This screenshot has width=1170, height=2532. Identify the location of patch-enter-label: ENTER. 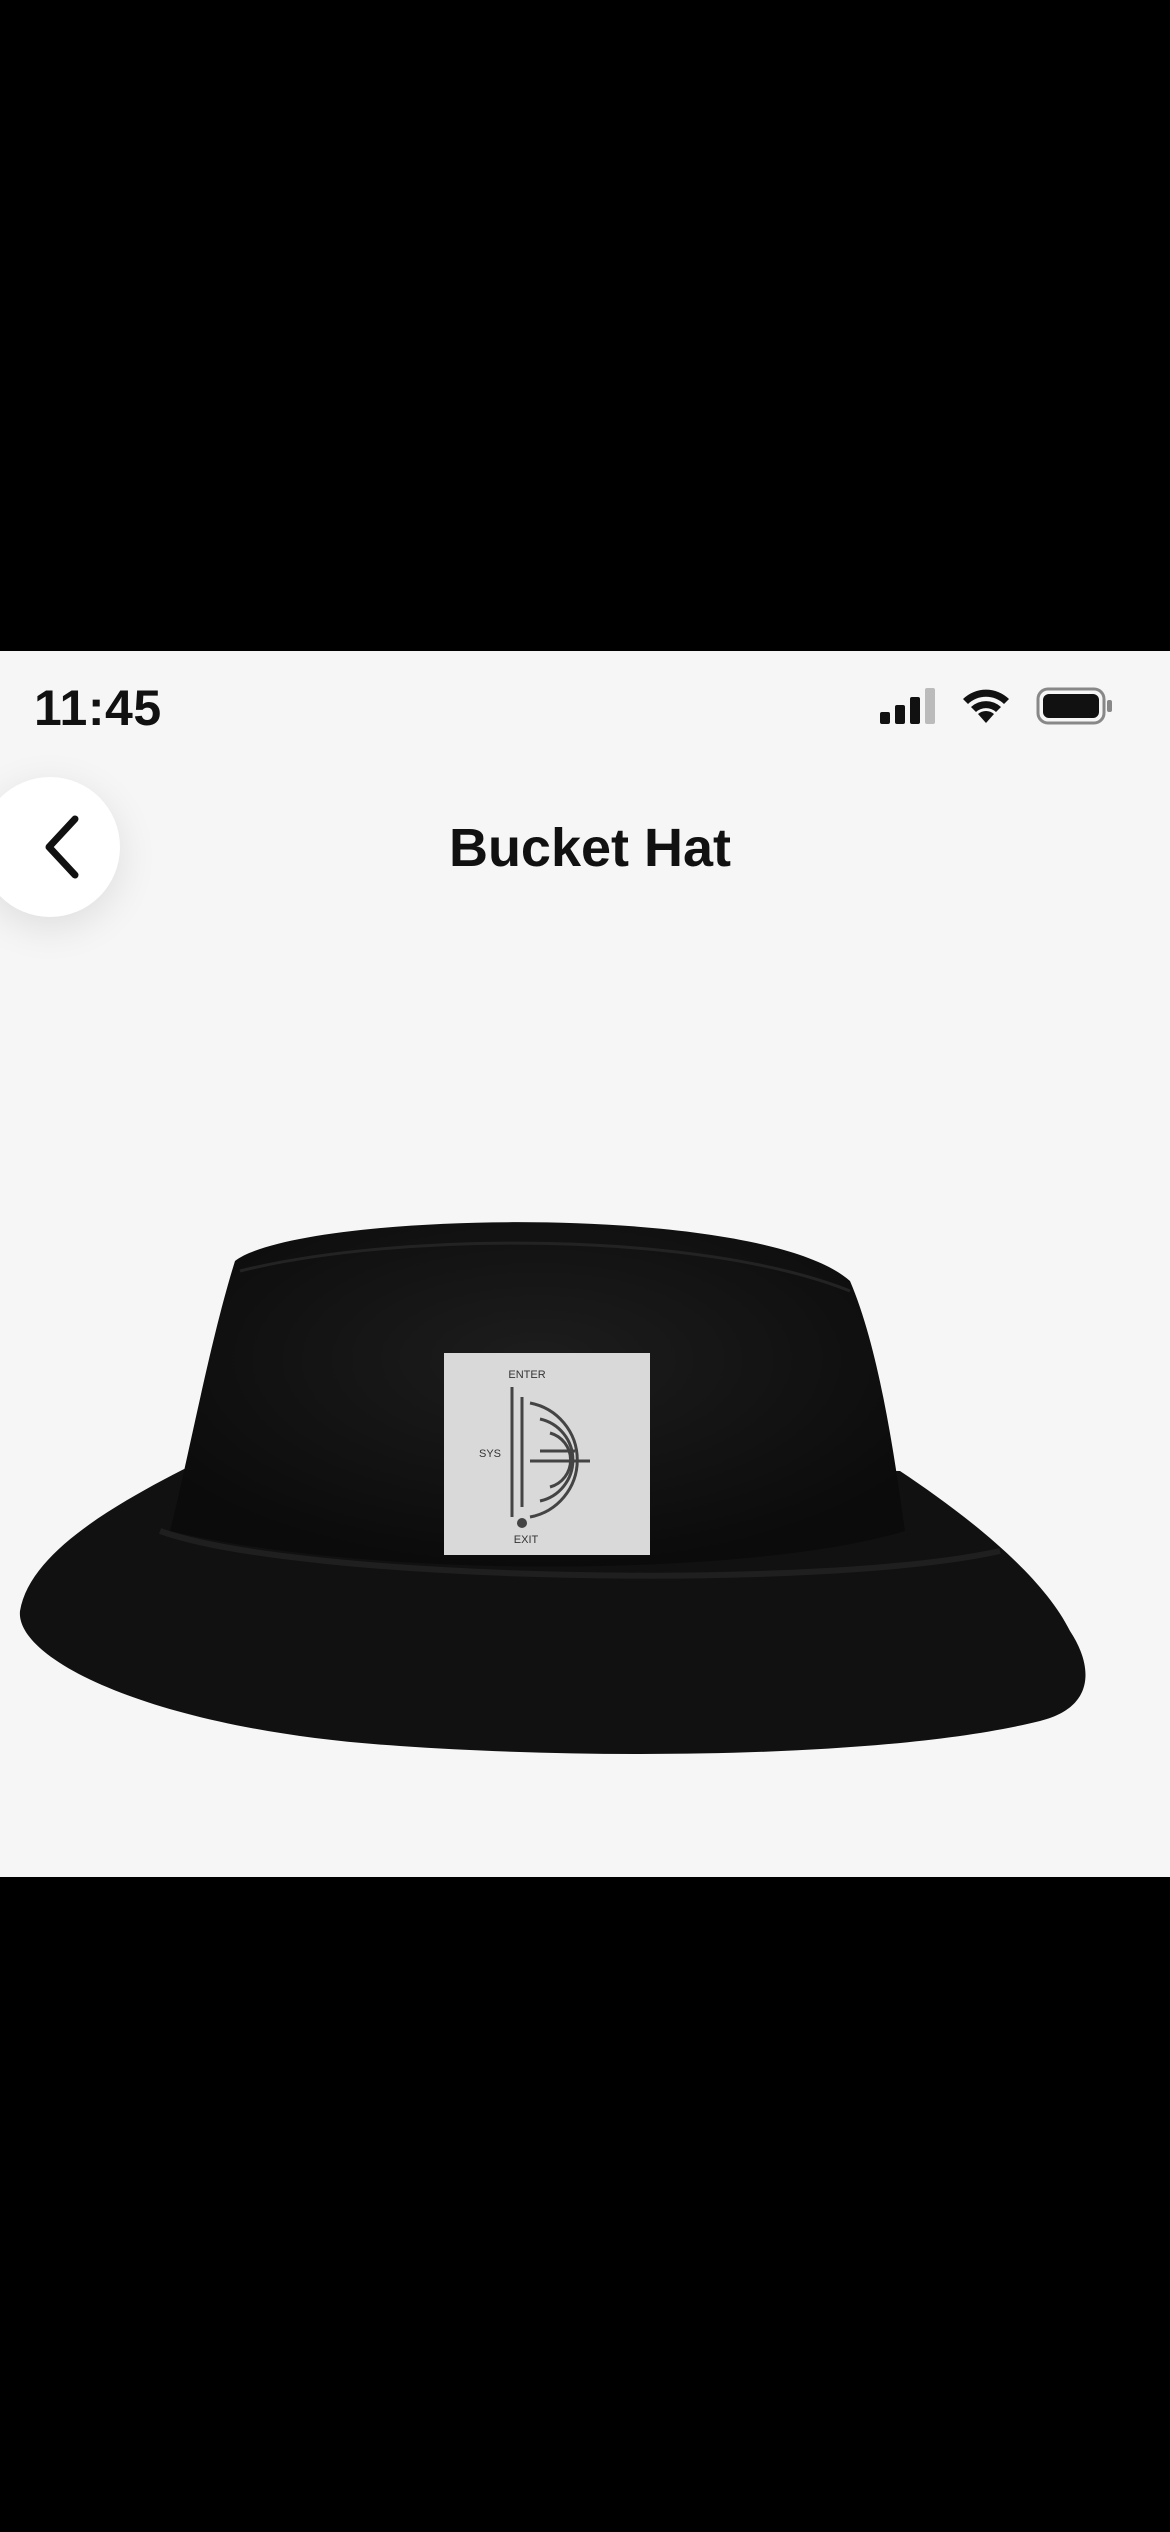
(526, 1375).